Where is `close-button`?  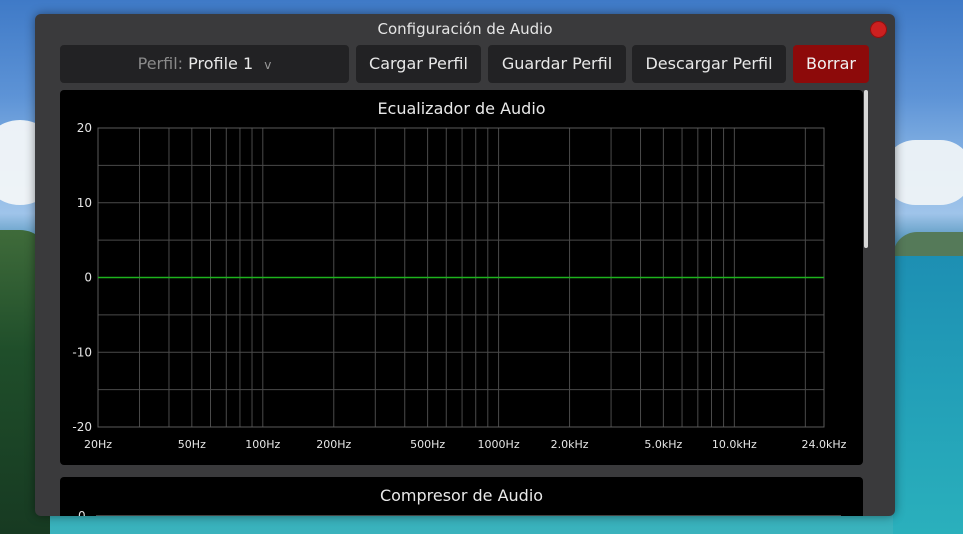 close-button is located at coordinates (878, 29).